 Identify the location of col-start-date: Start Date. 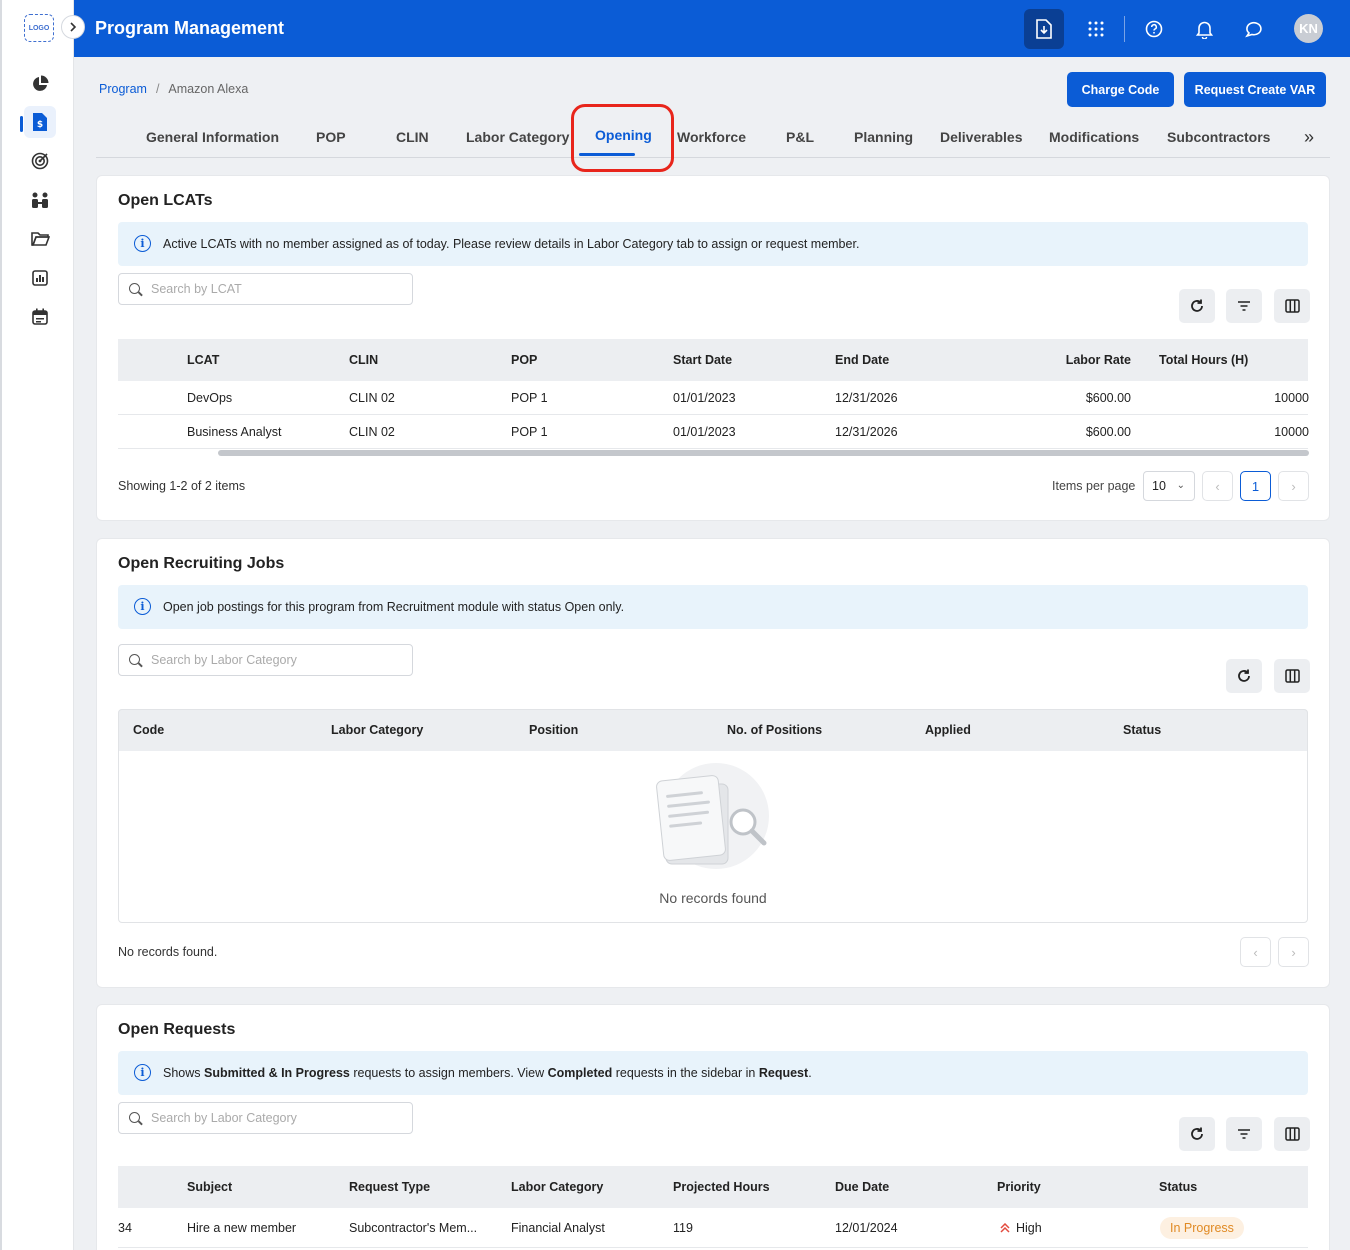
(702, 360).